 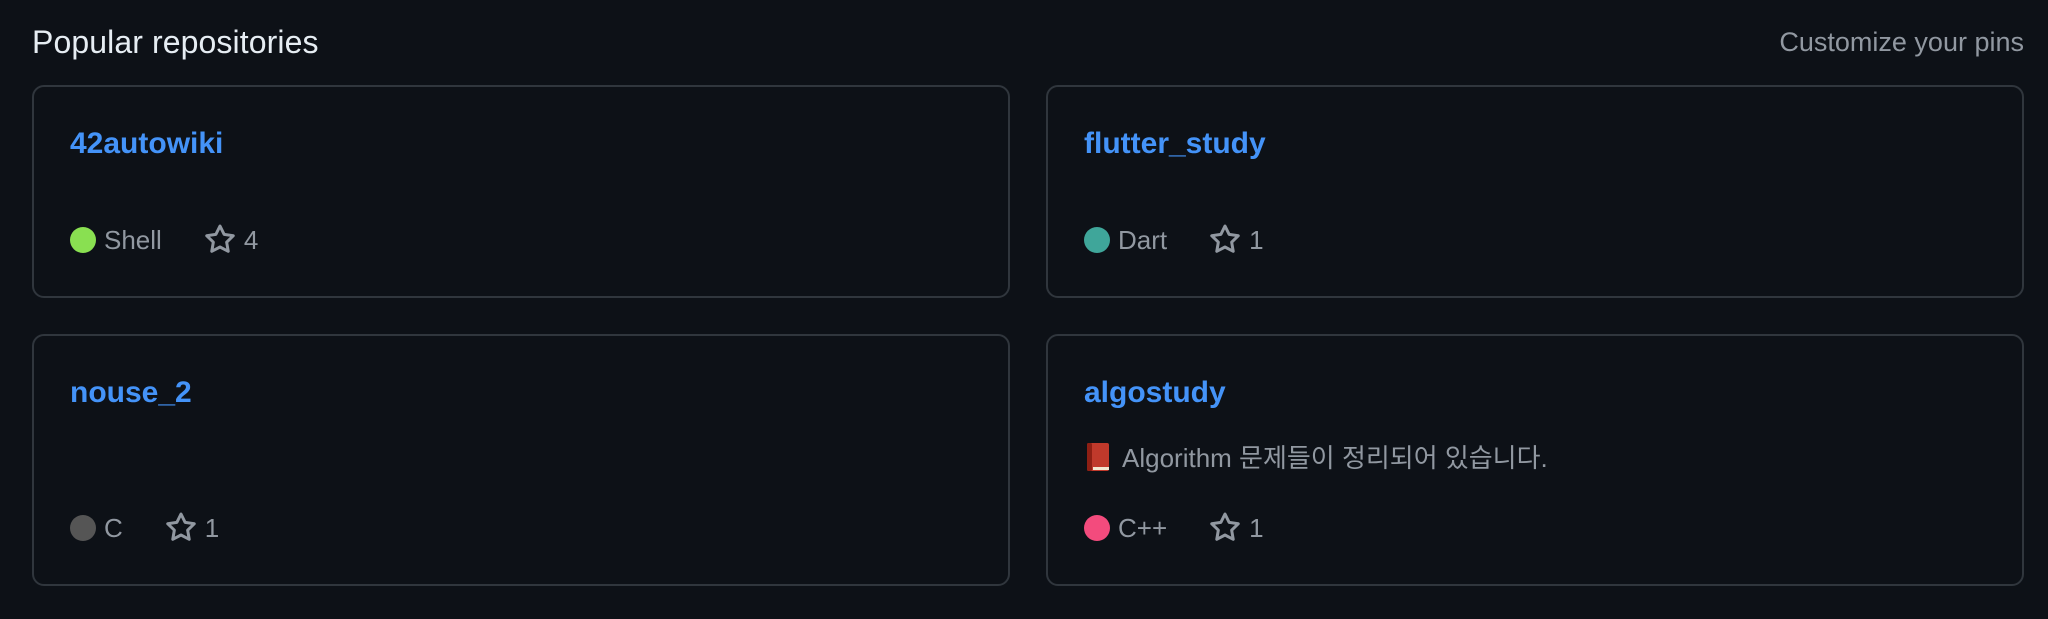 What do you see at coordinates (146, 144) in the screenshot?
I see `repo-name-link: 42autowiki` at bounding box center [146, 144].